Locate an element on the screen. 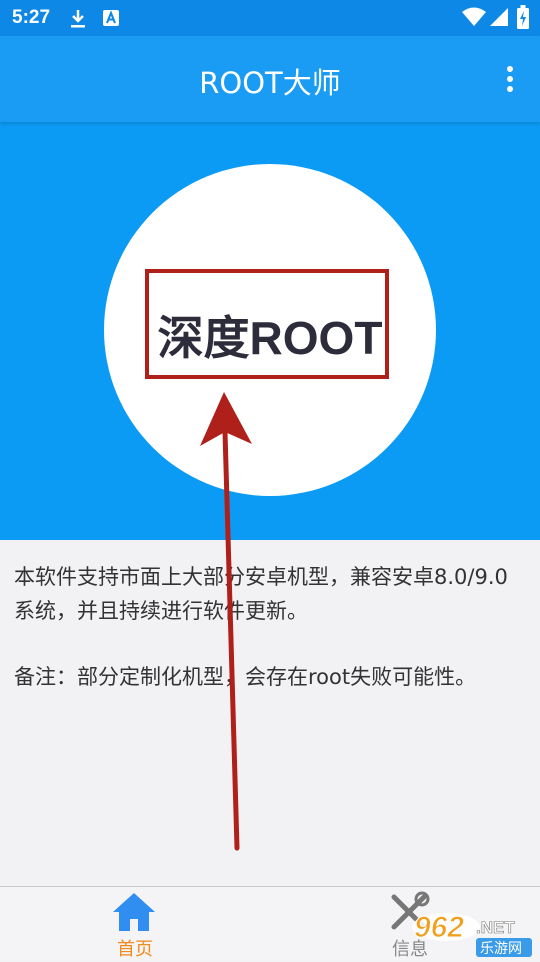 This screenshot has height=962, width=540. app-title: ROOT大师 is located at coordinates (270, 83).